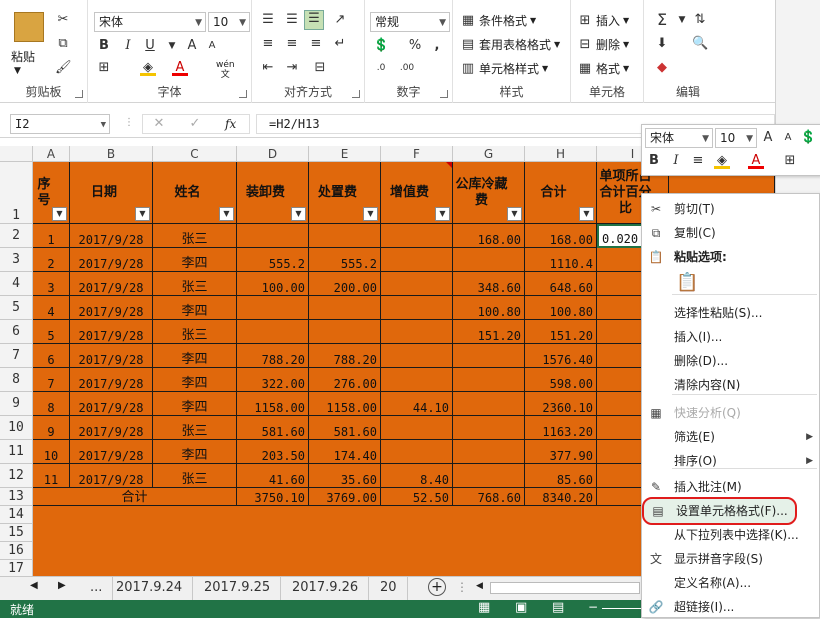  Describe the element at coordinates (662, 20) in the screenshot. I see `autosum-icon: Σ` at that location.